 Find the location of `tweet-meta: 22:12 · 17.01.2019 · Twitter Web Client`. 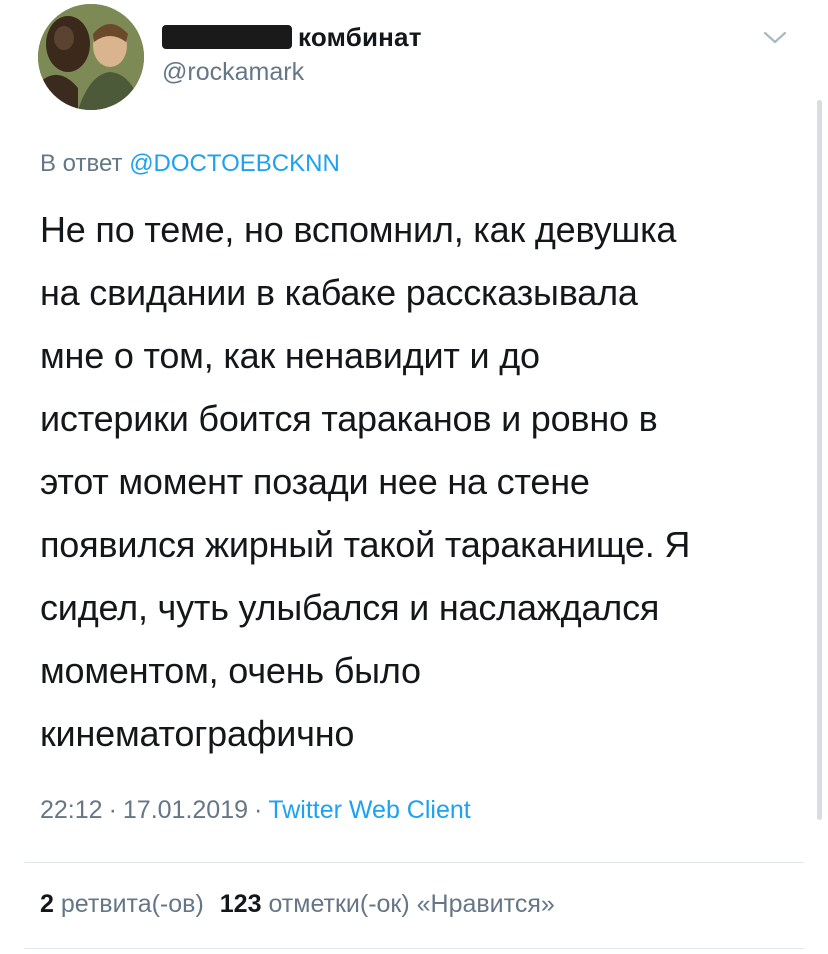

tweet-meta: 22:12 · 17.01.2019 · Twitter Web Client is located at coordinates (255, 810).